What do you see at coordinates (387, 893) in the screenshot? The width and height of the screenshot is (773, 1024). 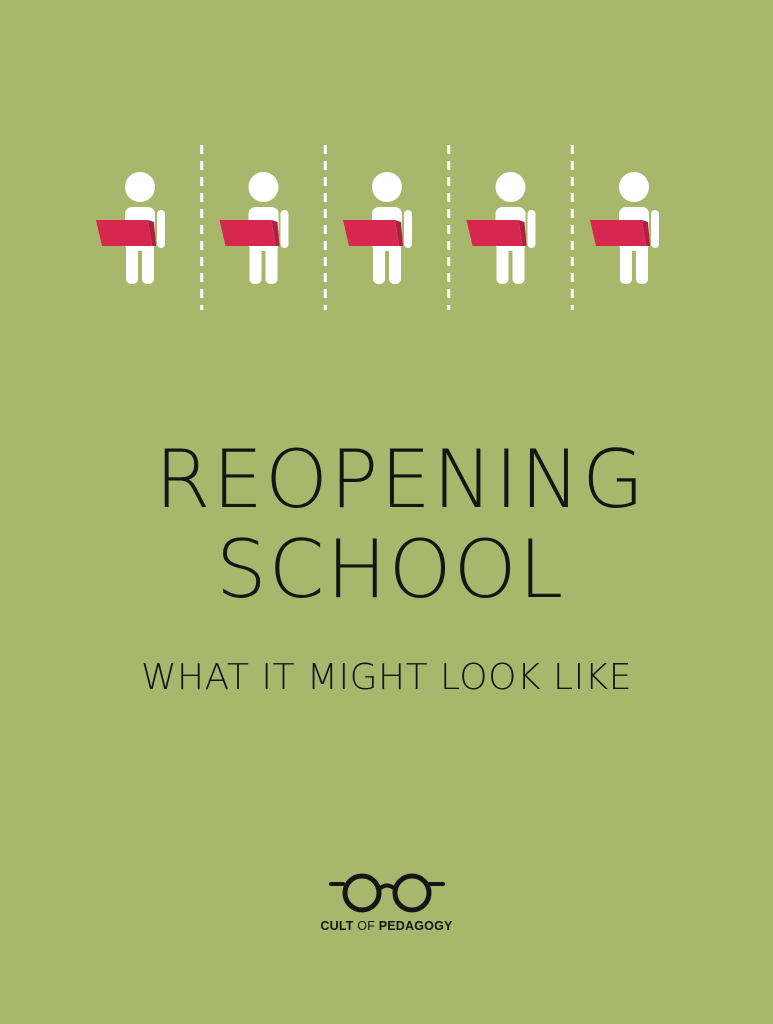 I see `glasses-icon` at bounding box center [387, 893].